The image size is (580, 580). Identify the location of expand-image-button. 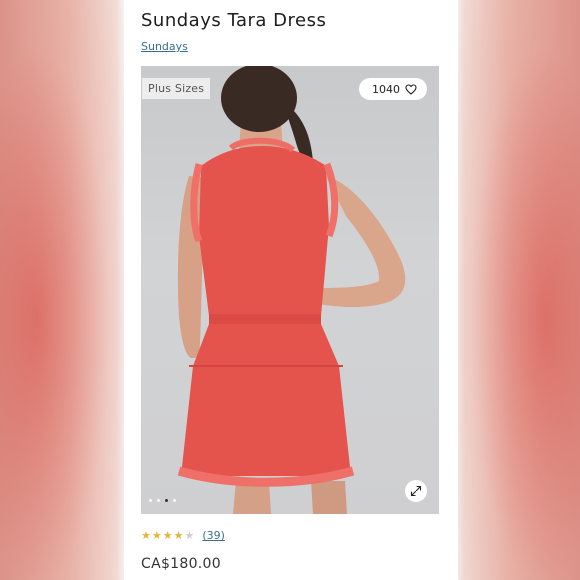
(416, 491).